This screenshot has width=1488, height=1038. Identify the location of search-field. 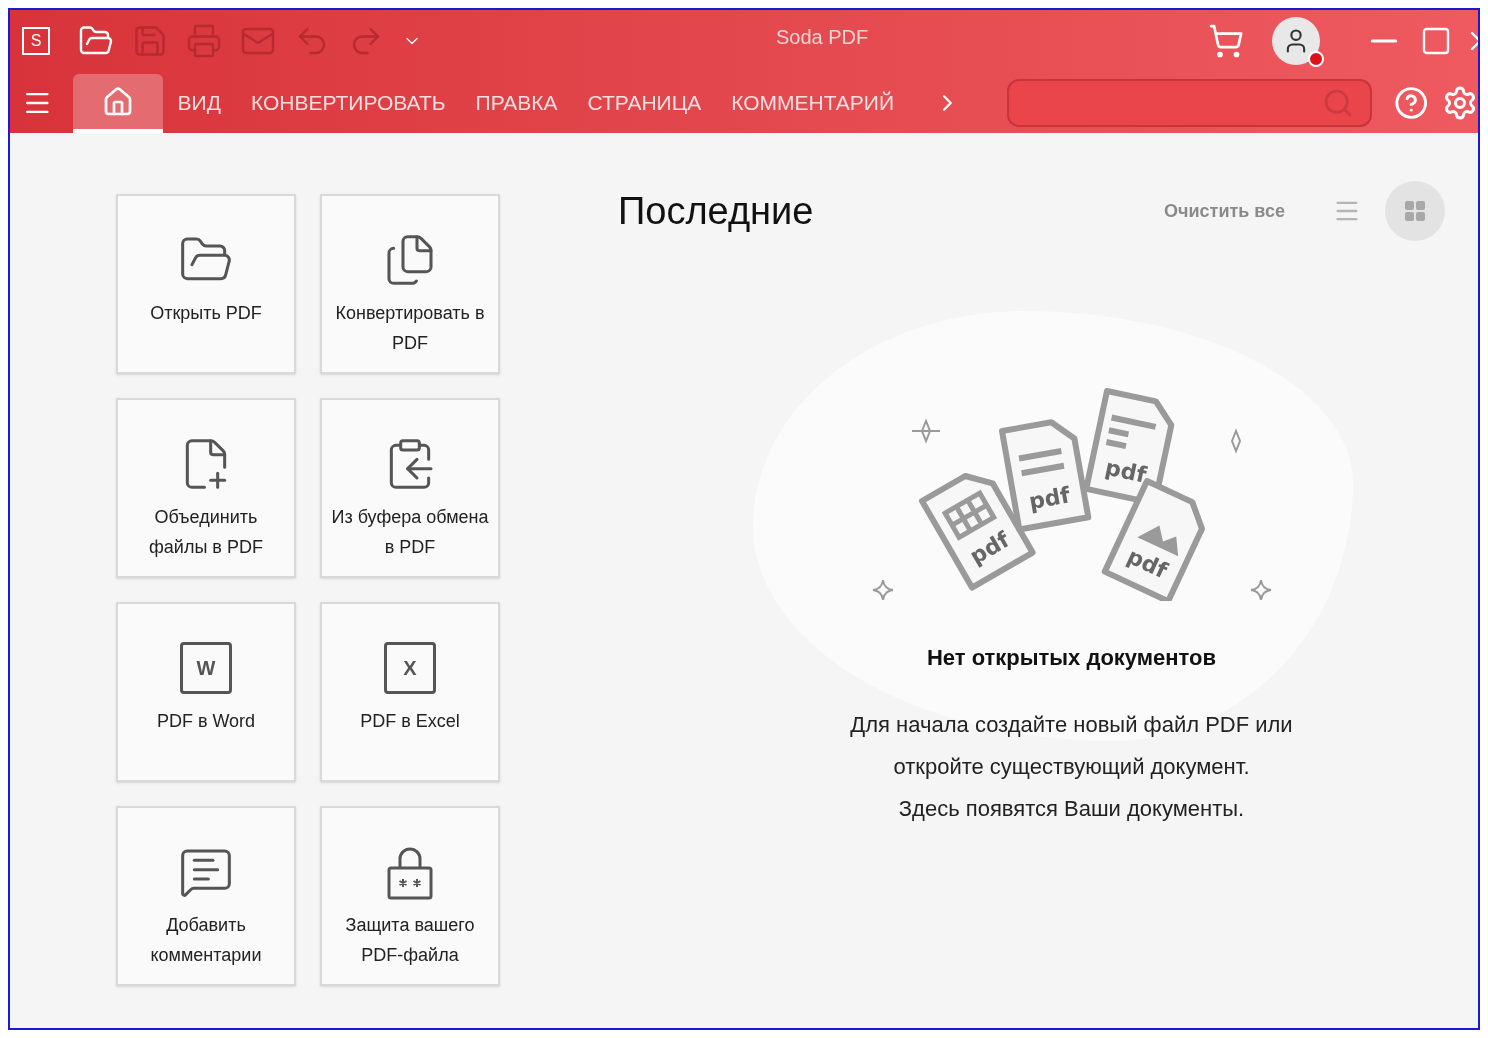
(1189, 102).